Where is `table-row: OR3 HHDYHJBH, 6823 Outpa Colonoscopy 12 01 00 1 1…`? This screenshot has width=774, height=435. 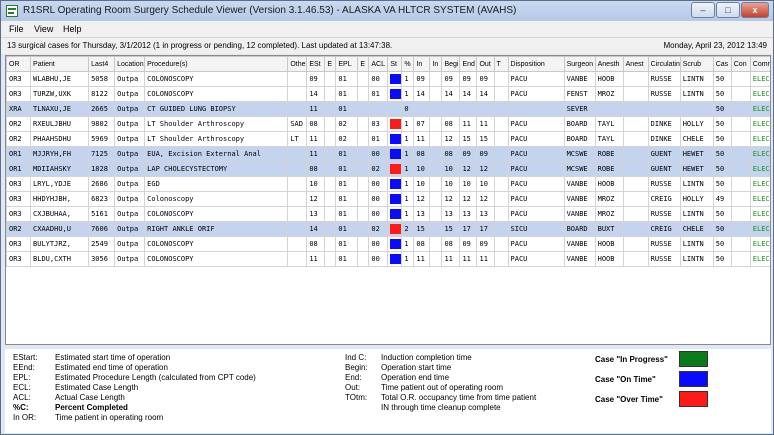
table-row: OR3 HHDYHJBH, 6823 Outpa Colonoscopy 12 01 00 1 1… is located at coordinates (388, 199).